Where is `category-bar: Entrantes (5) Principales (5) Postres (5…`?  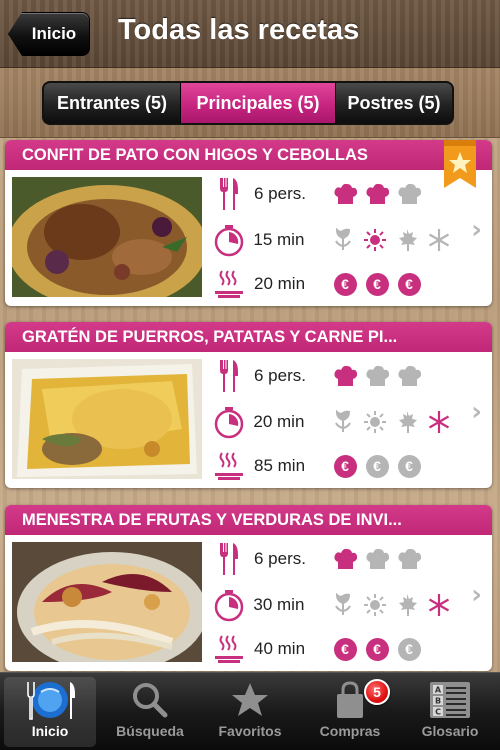 category-bar: Entrantes (5) Principales (5) Postres (5… is located at coordinates (250, 103).